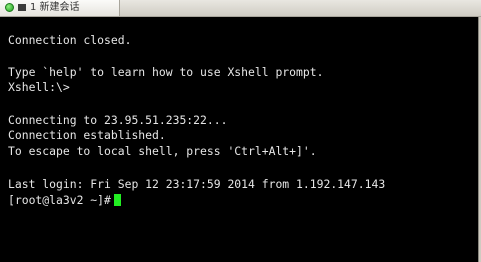 The image size is (481, 262). Describe the element at coordinates (87, 135) in the screenshot. I see `terminal-line: Connection established.` at that location.